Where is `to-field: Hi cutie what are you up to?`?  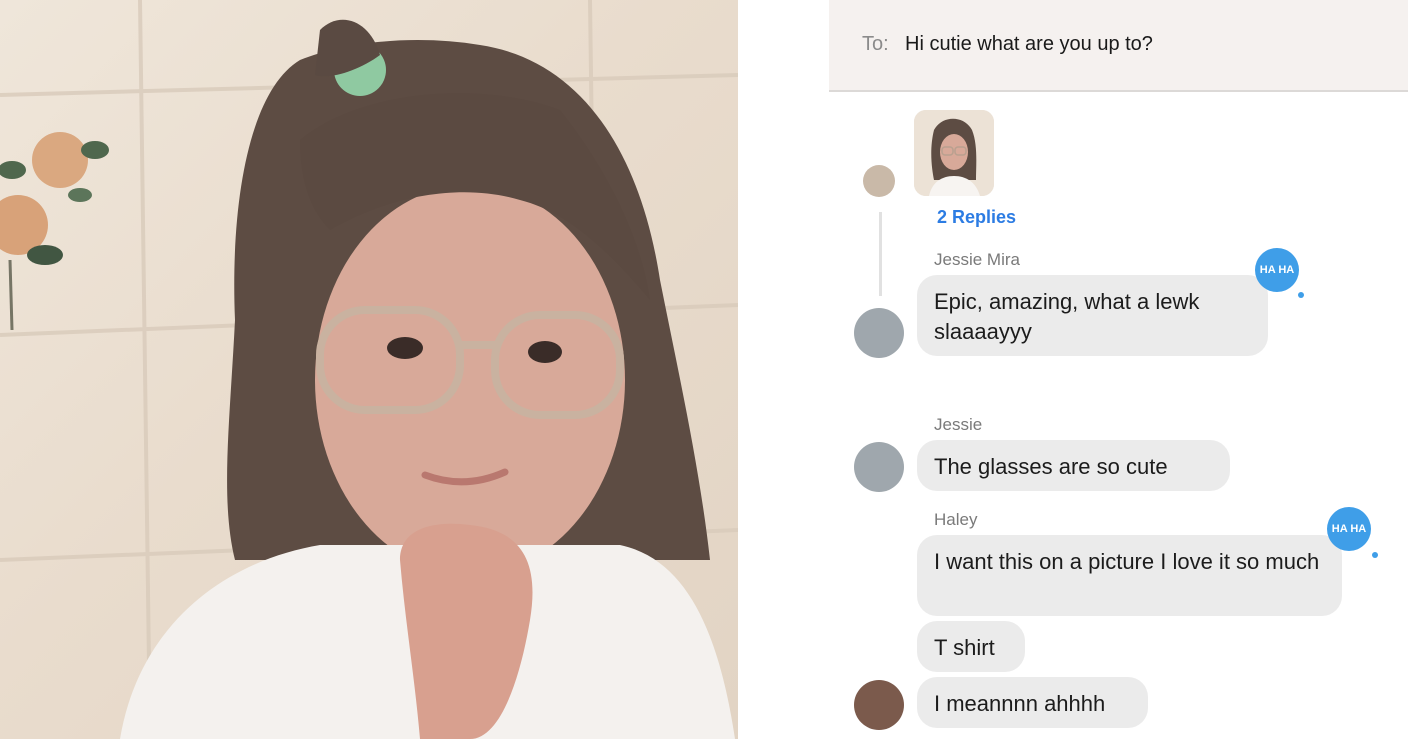 to-field: Hi cutie what are you up to? is located at coordinates (1029, 44).